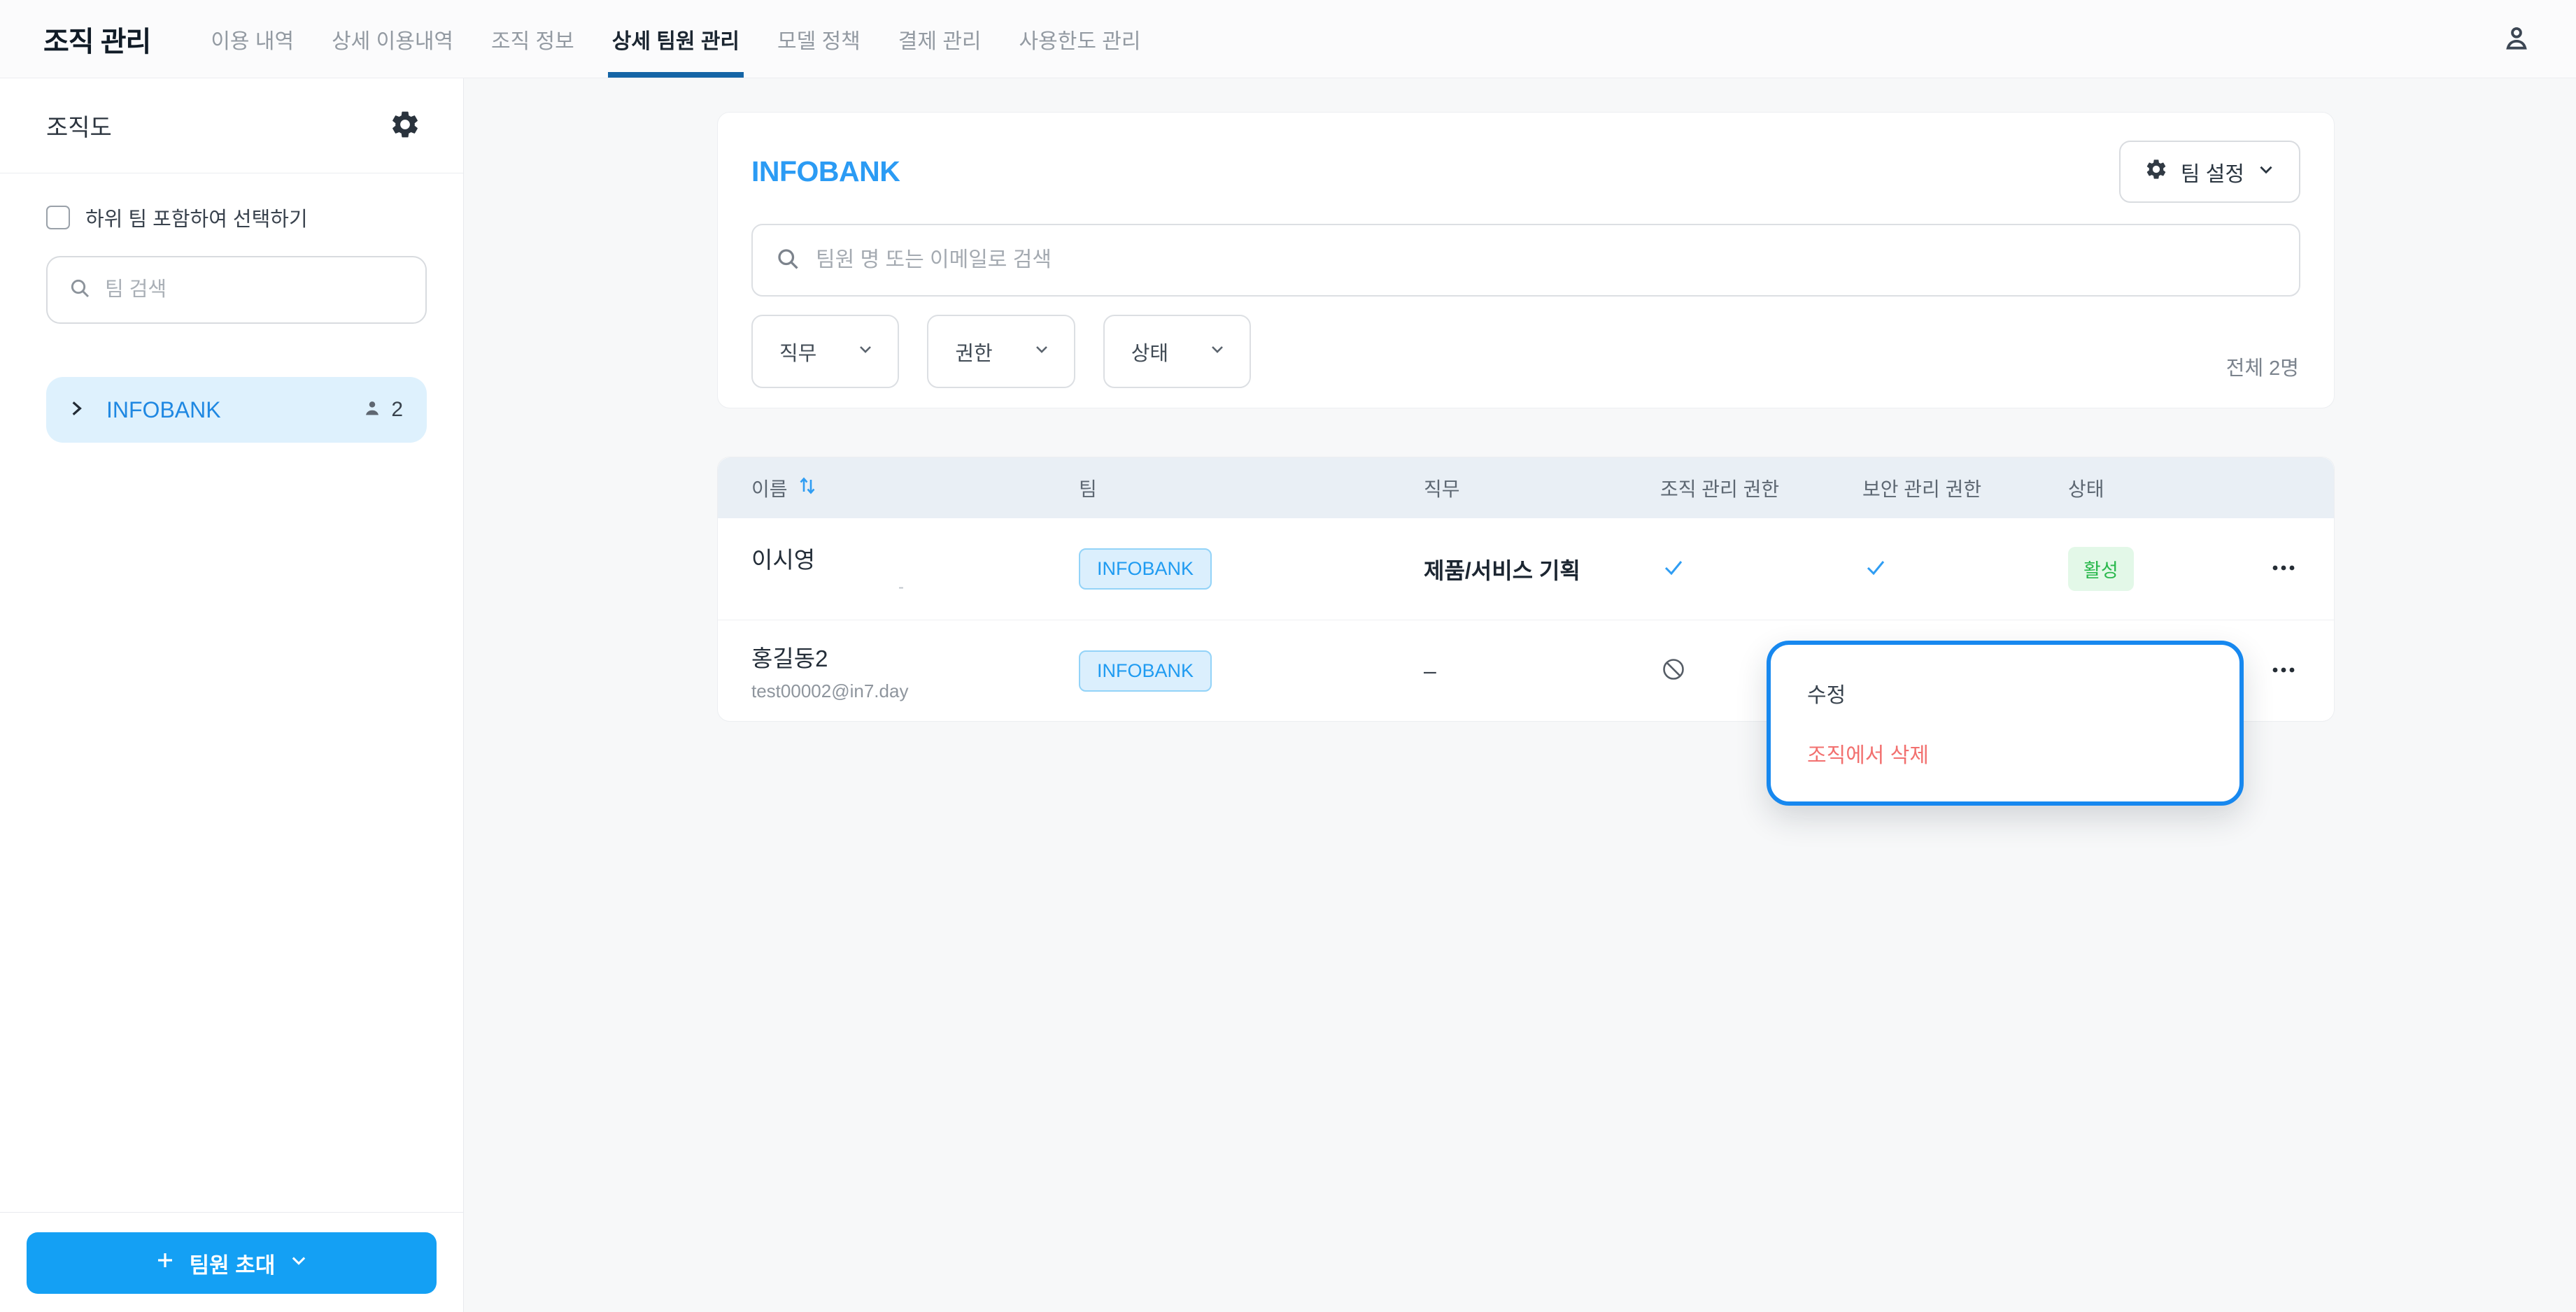 This screenshot has width=2576, height=1312. Describe the element at coordinates (231, 248) in the screenshot. I see `sidebar-body: 하위 팀 포함하여 선택하기` at that location.